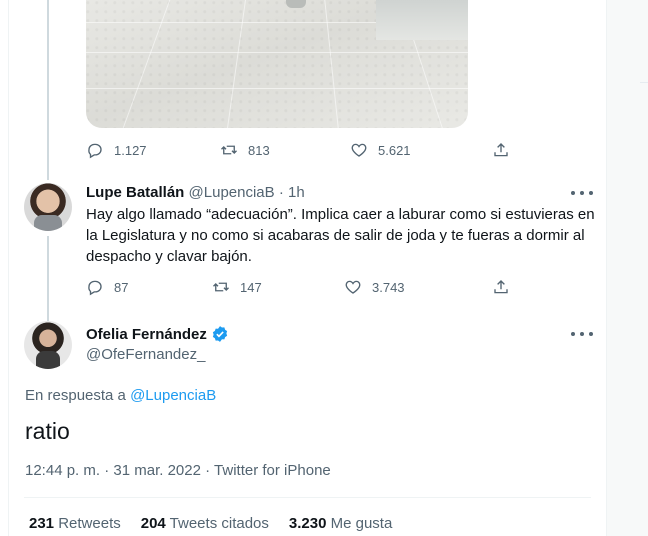 Image resolution: width=648 pixels, height=536 pixels. I want to click on author-handle: @LupenciaB, so click(232, 192).